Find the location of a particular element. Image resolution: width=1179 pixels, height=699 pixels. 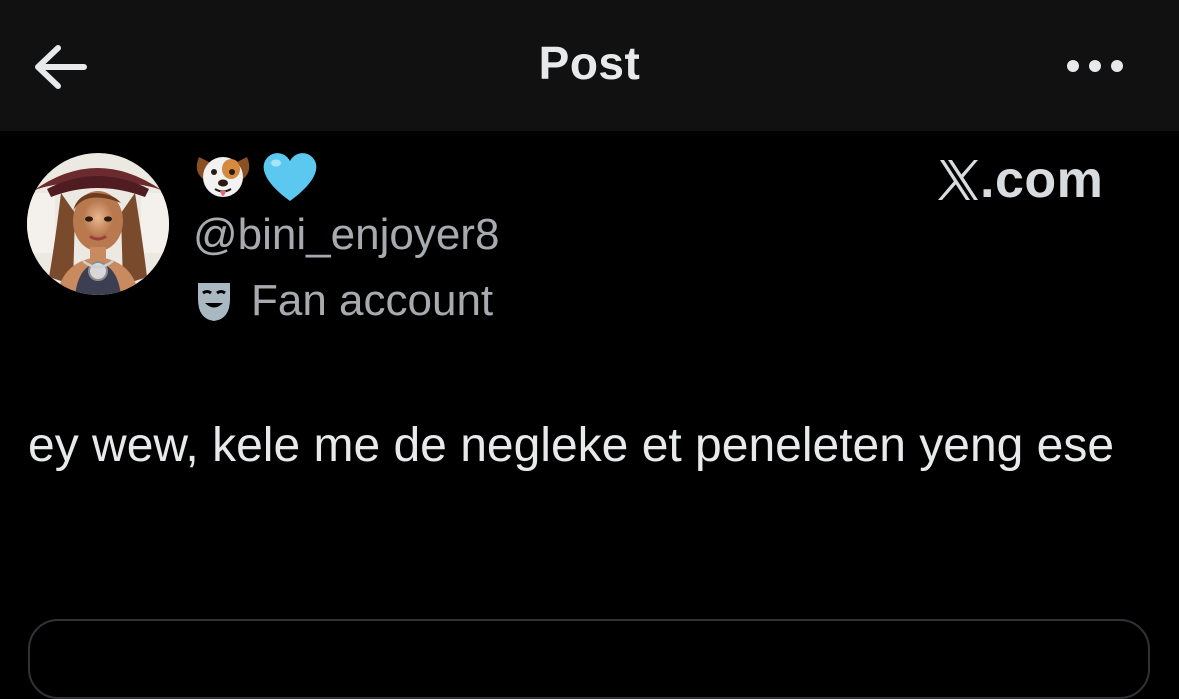

avatar is located at coordinates (98, 224).